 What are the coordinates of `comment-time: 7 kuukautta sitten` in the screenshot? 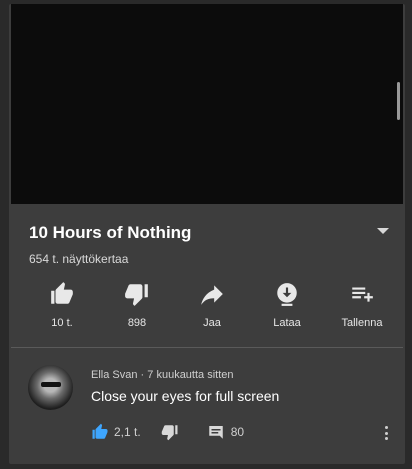 It's located at (190, 375).